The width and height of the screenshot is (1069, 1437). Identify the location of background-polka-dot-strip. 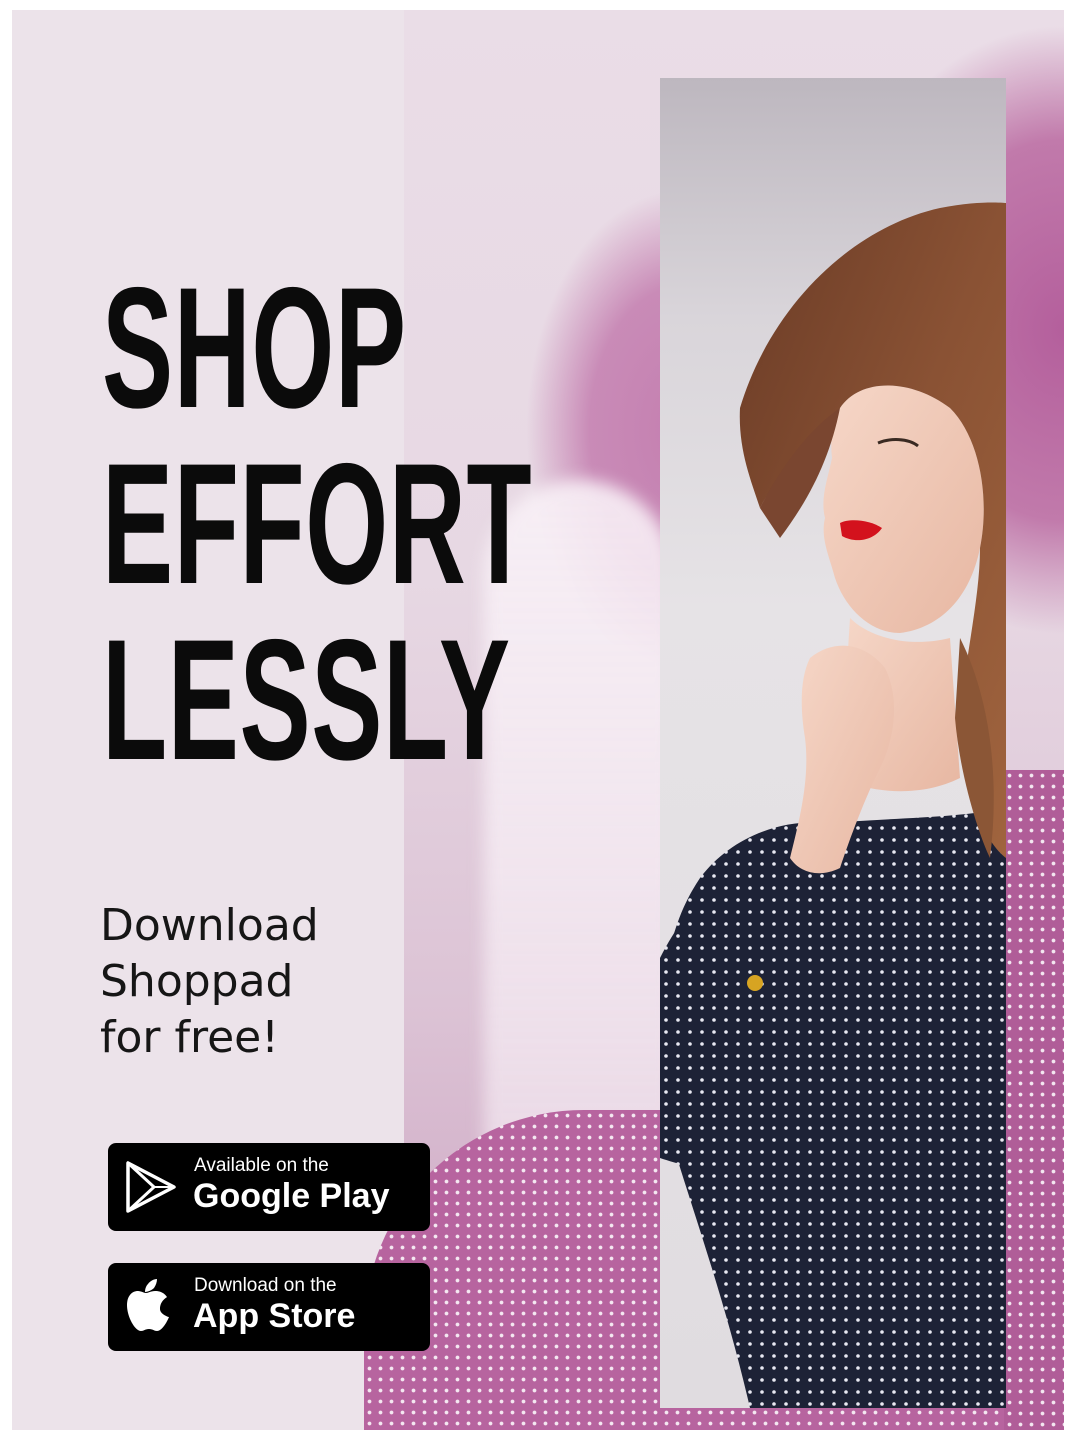
(1034, 1100).